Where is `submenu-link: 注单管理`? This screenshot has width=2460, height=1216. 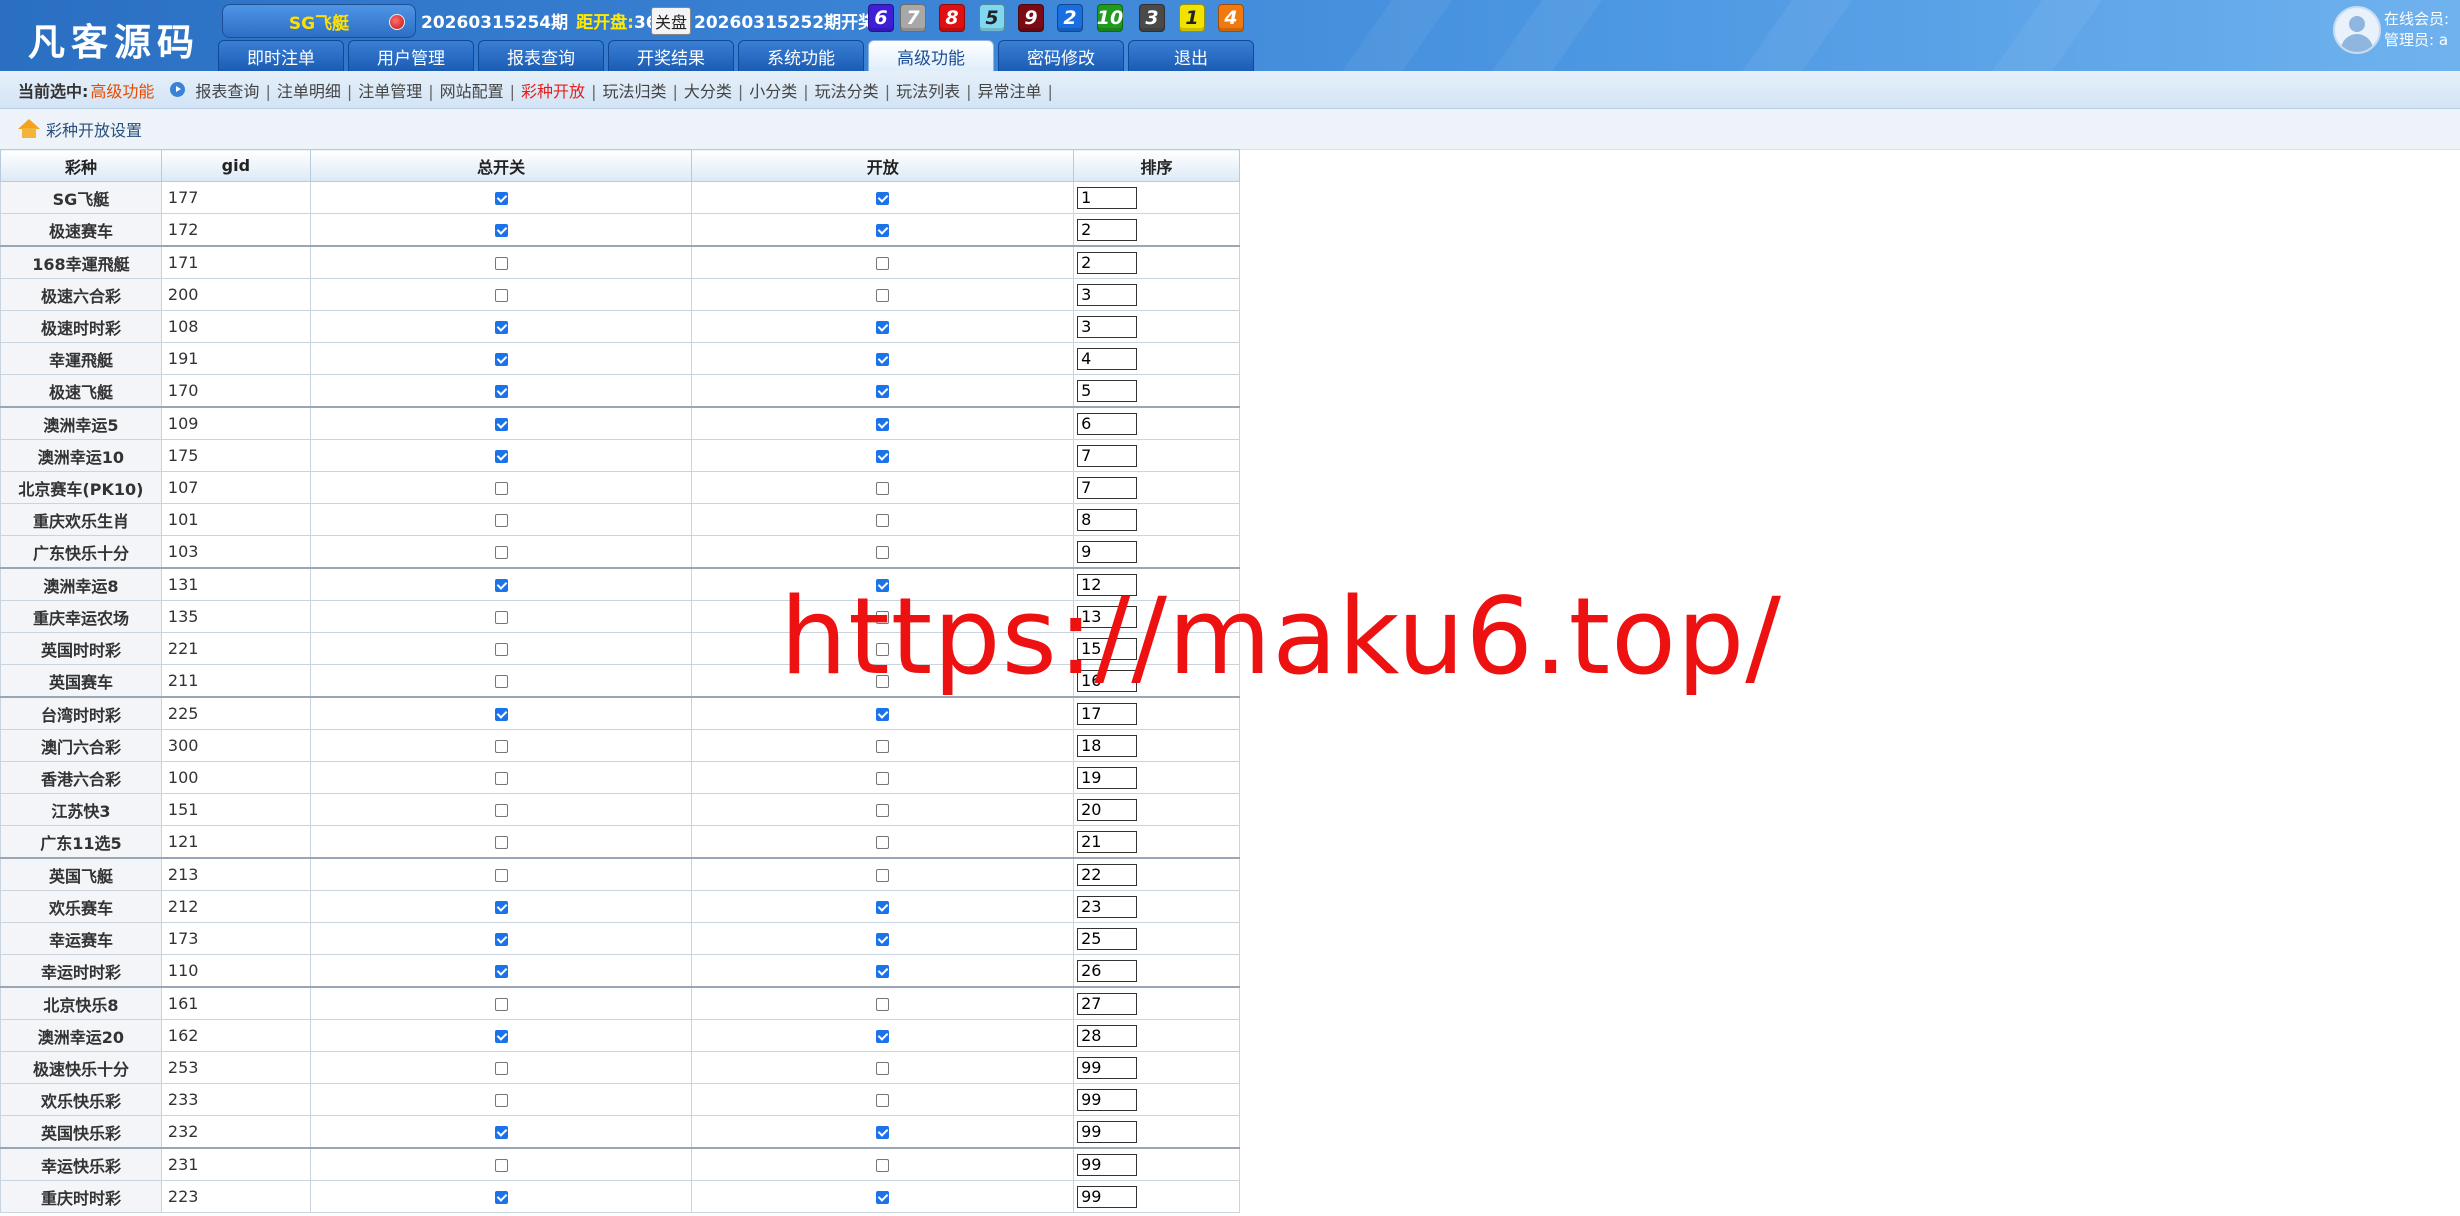 submenu-link: 注单管理 is located at coordinates (390, 91).